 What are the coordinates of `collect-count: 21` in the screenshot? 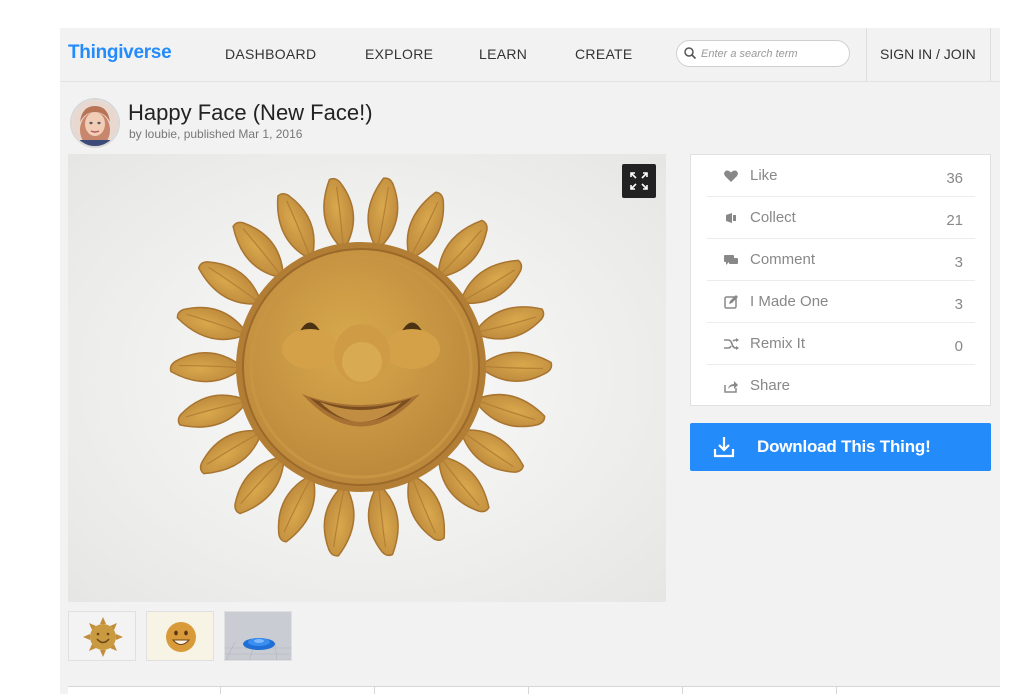 It's located at (954, 220).